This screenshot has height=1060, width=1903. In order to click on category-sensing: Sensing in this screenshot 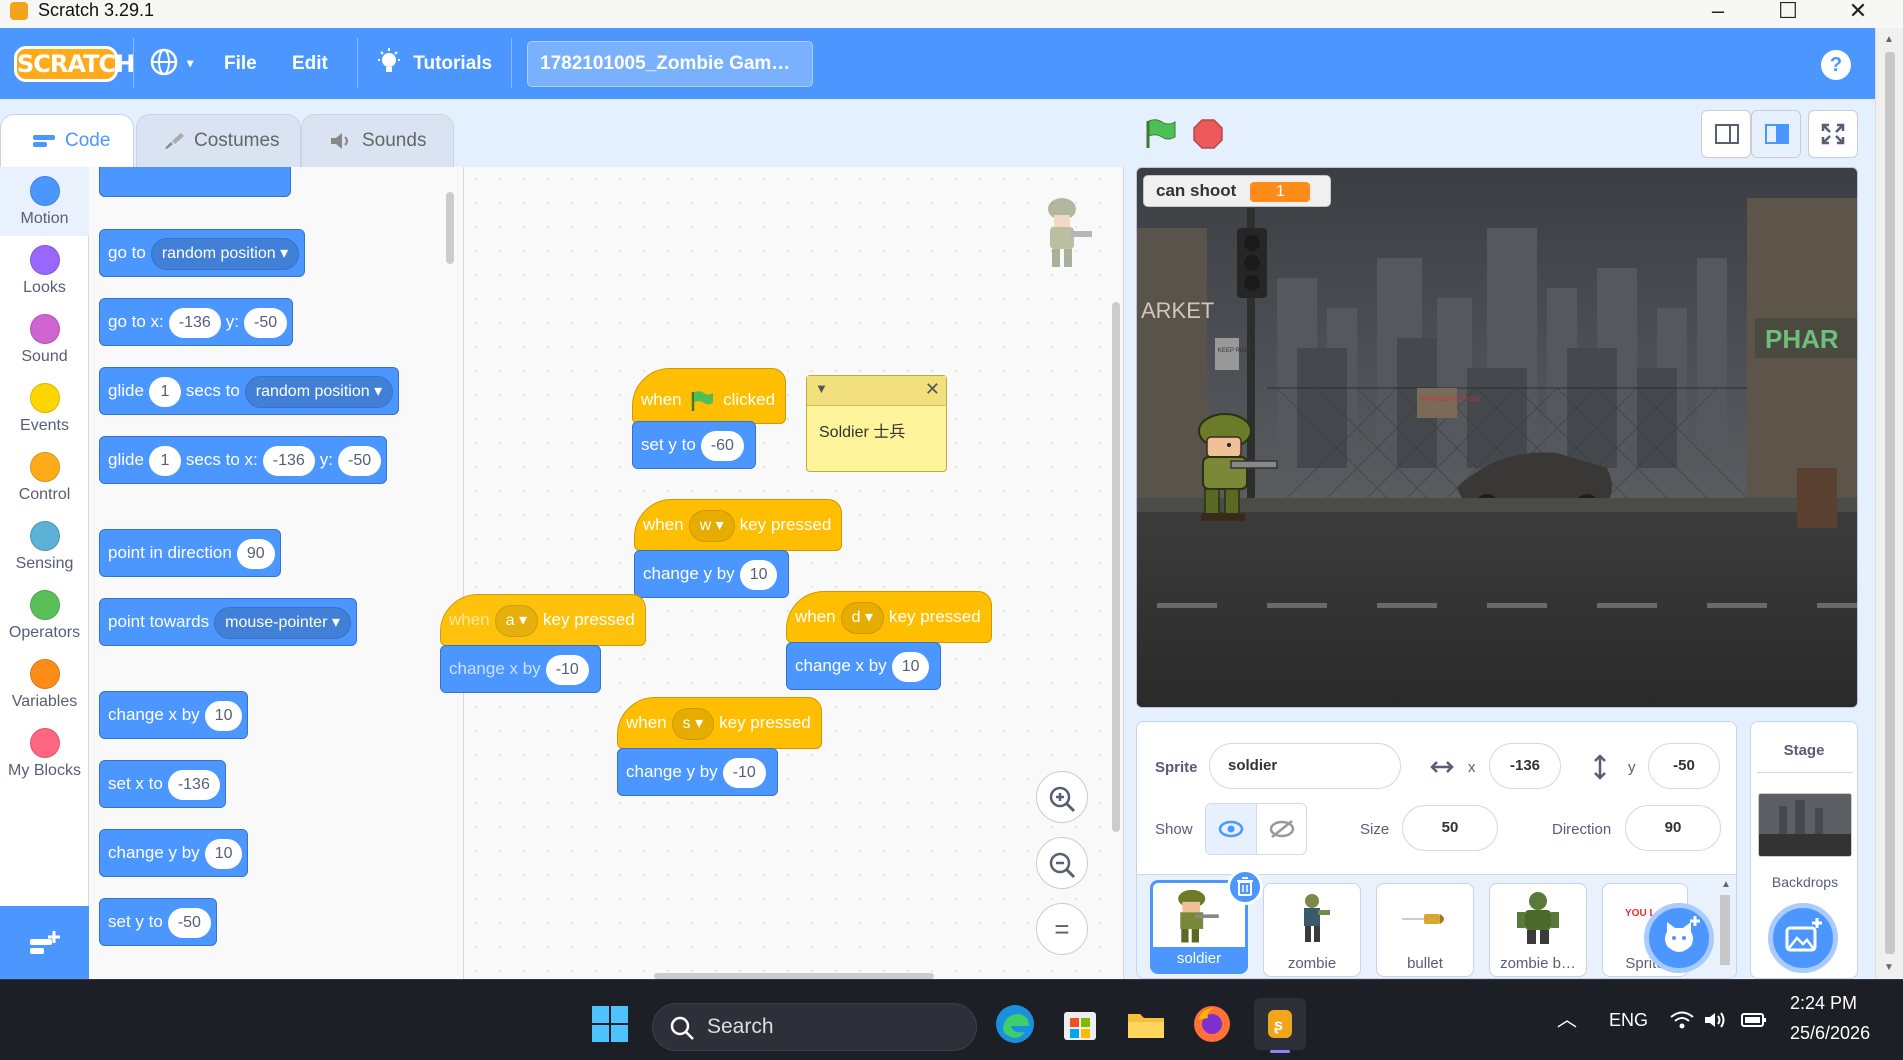, I will do `click(44, 546)`.